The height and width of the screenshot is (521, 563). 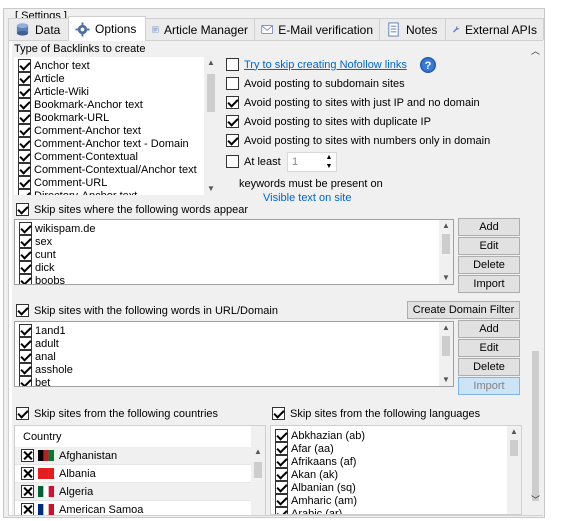 What do you see at coordinates (535, 51) in the screenshot?
I see `scroll-up-icon: ︿` at bounding box center [535, 51].